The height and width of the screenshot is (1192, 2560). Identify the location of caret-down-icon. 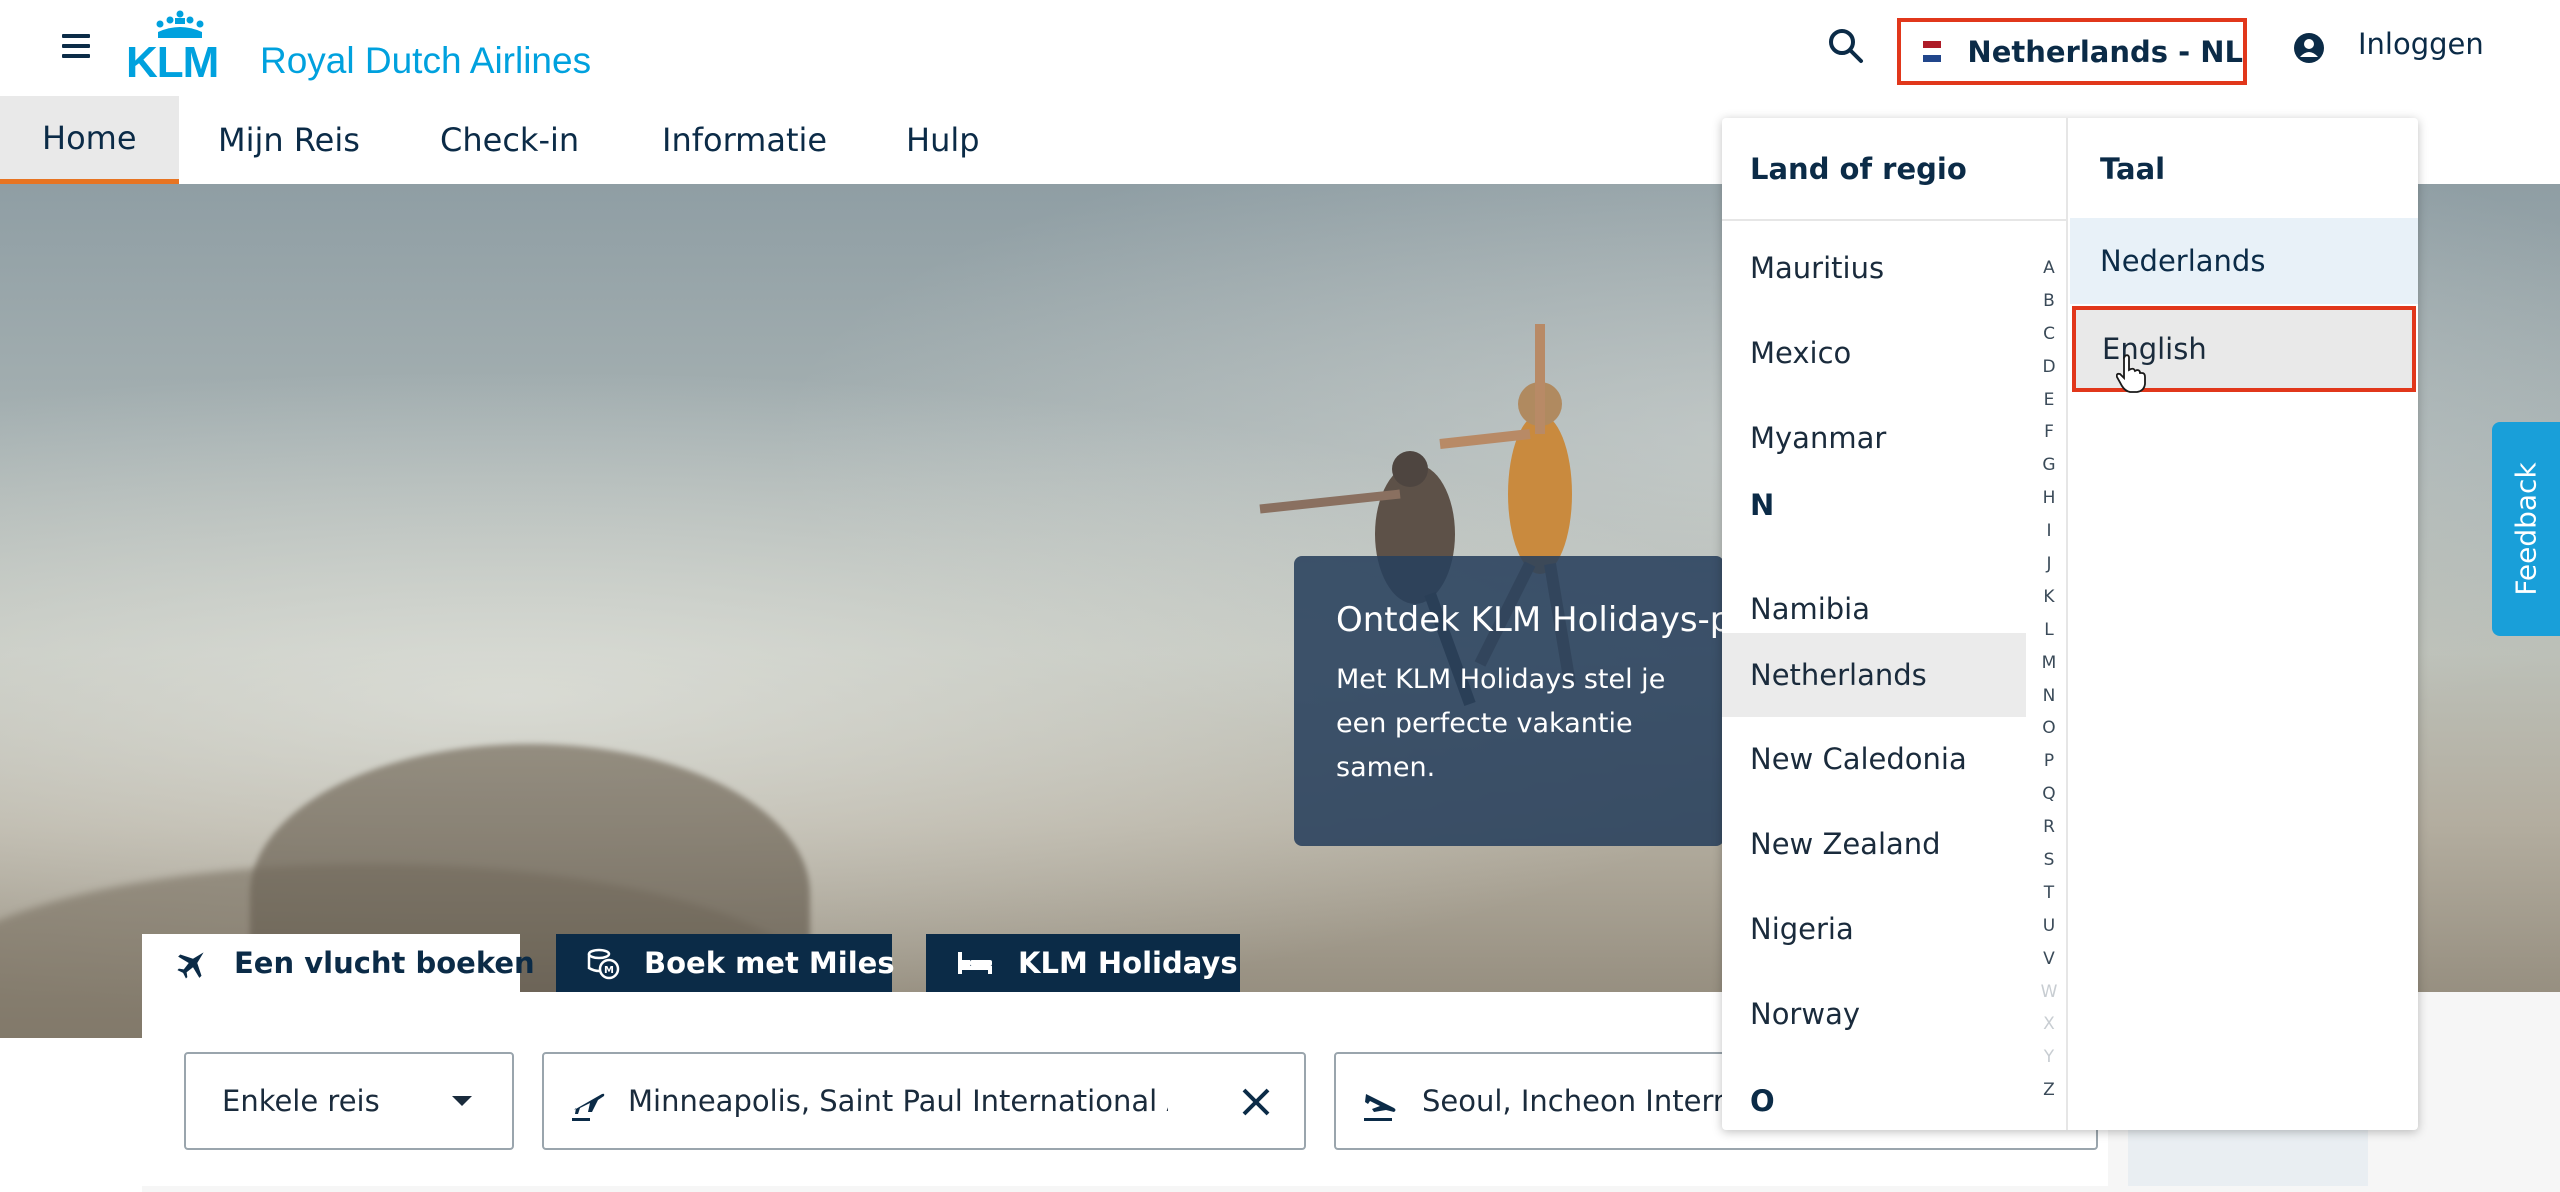
(462, 1101).